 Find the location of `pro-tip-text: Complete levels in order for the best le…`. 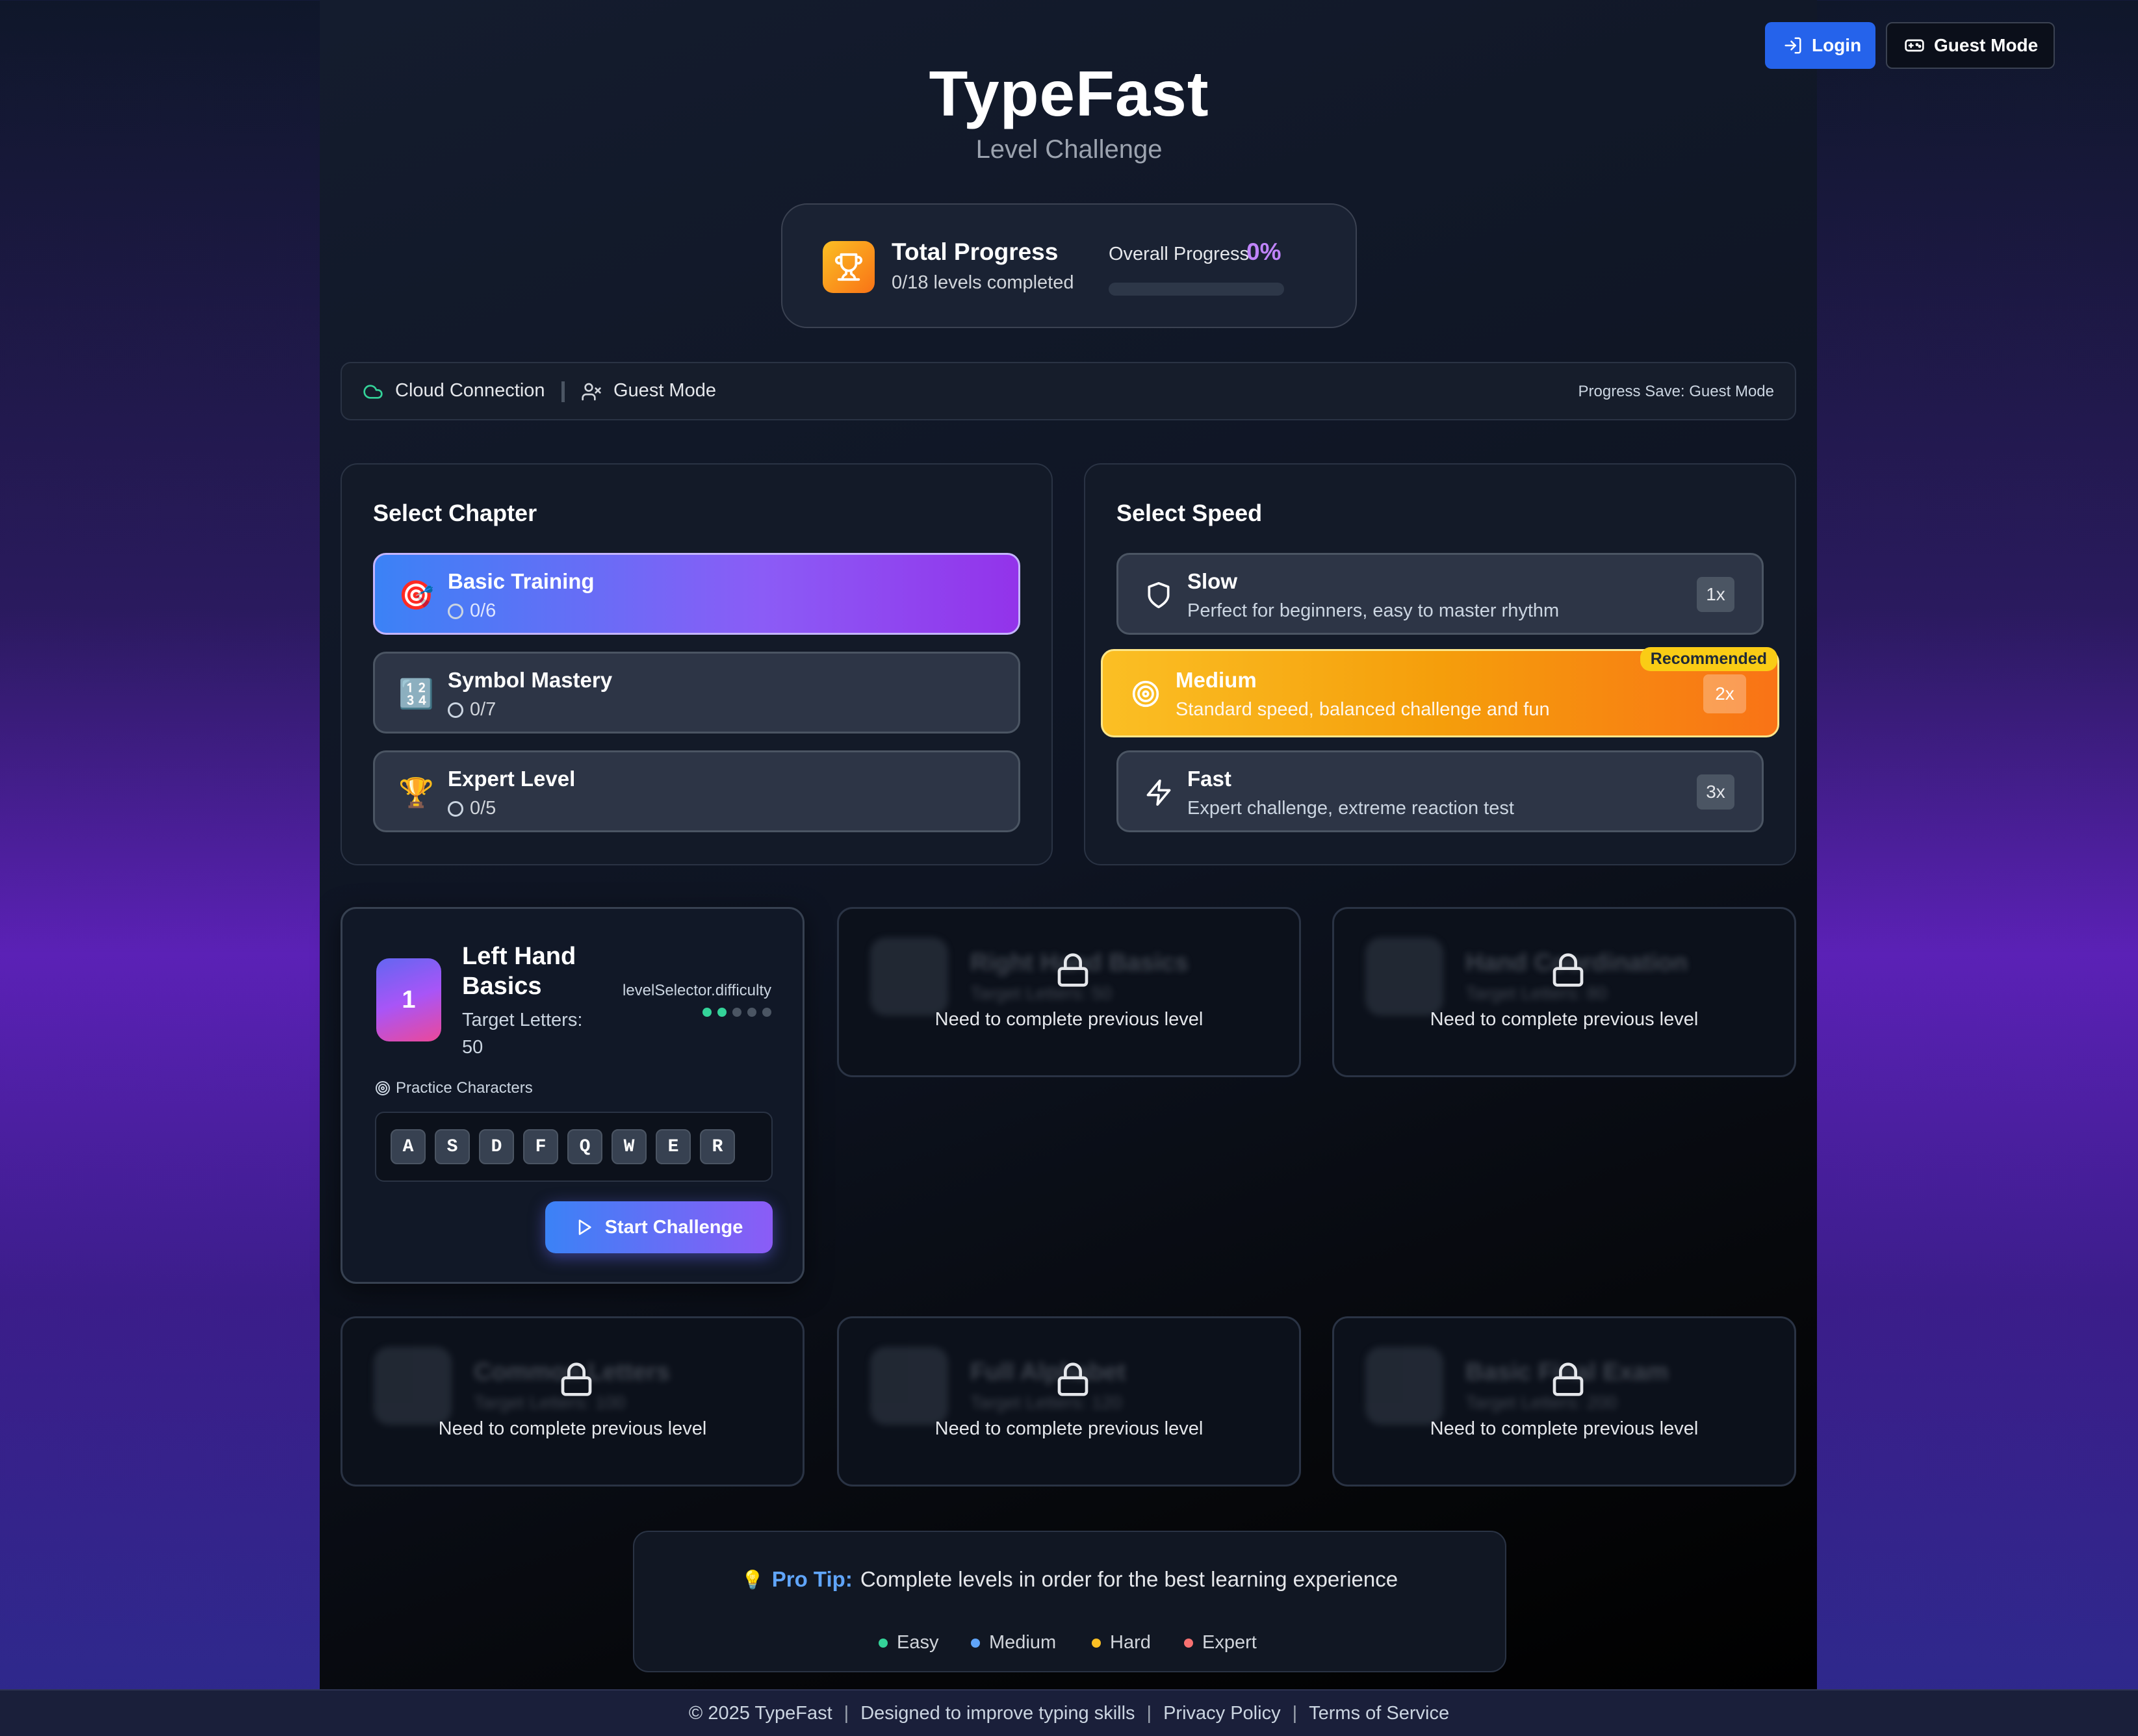

pro-tip-text: Complete levels in order for the best le… is located at coordinates (1129, 1579).